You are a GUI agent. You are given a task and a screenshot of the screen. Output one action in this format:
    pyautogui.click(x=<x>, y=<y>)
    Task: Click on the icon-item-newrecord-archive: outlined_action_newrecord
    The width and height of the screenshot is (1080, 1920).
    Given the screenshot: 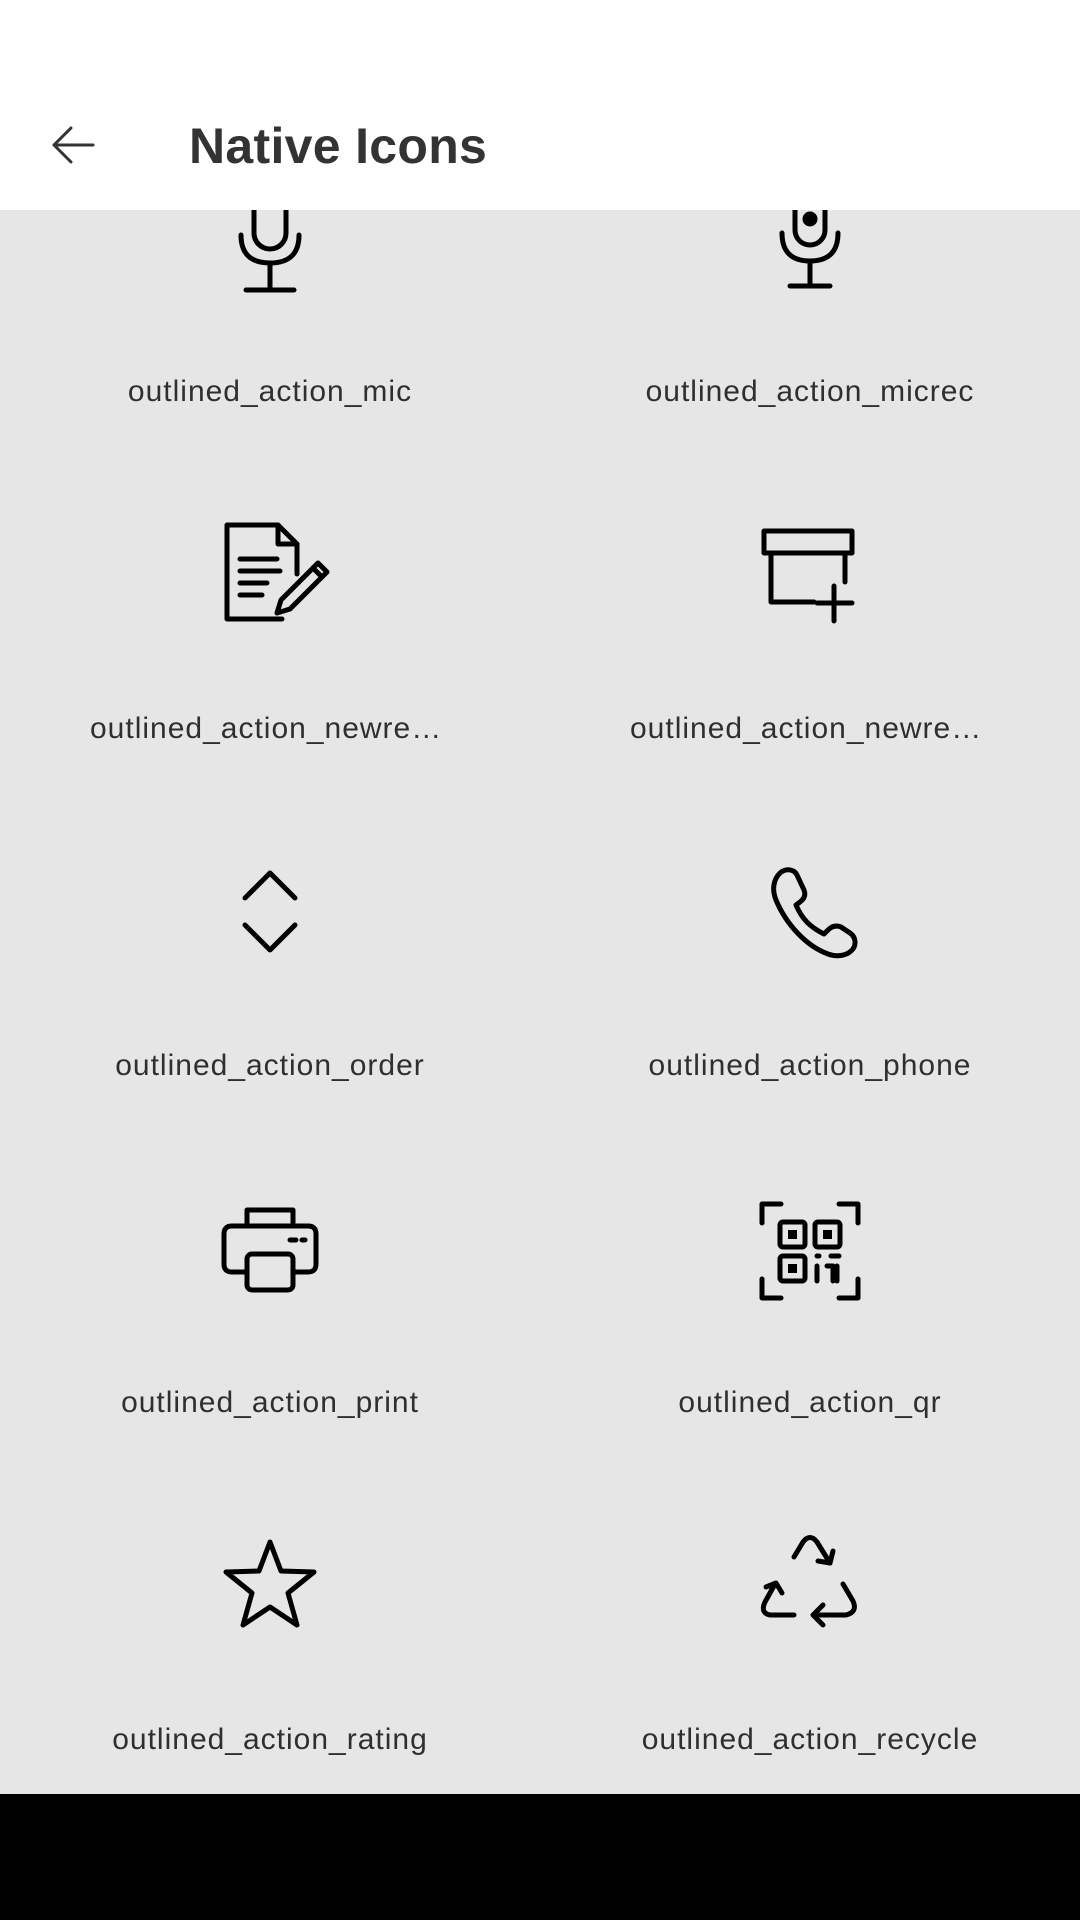 What is the action you would take?
    pyautogui.click(x=810, y=574)
    